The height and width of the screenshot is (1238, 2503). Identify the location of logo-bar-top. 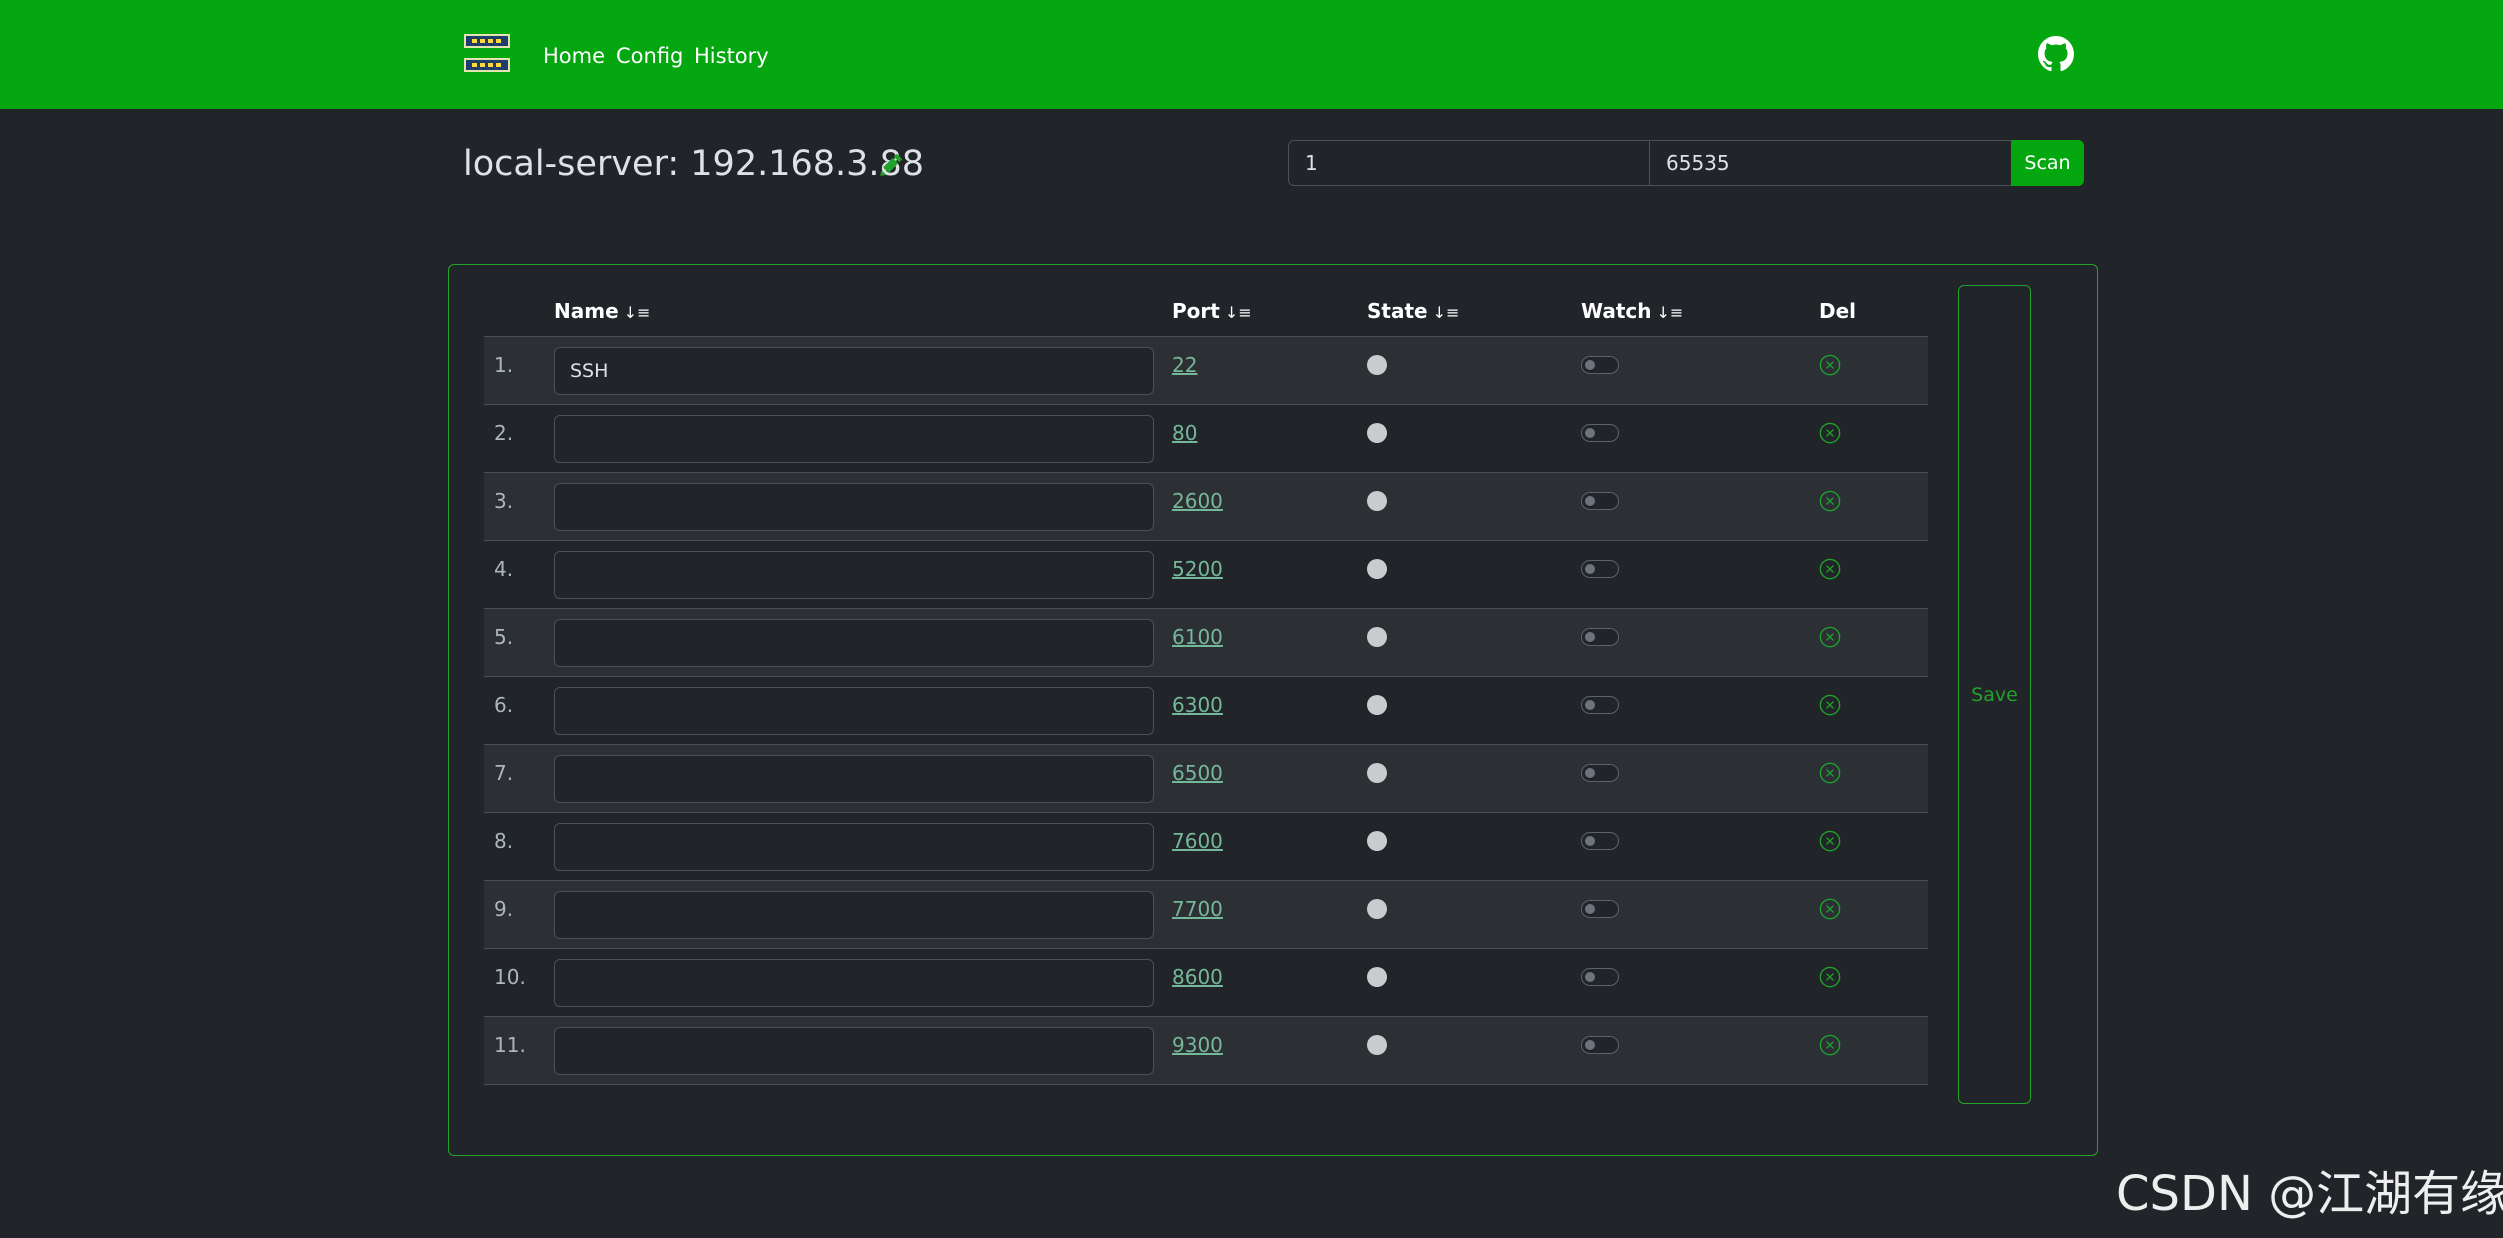
(487, 41).